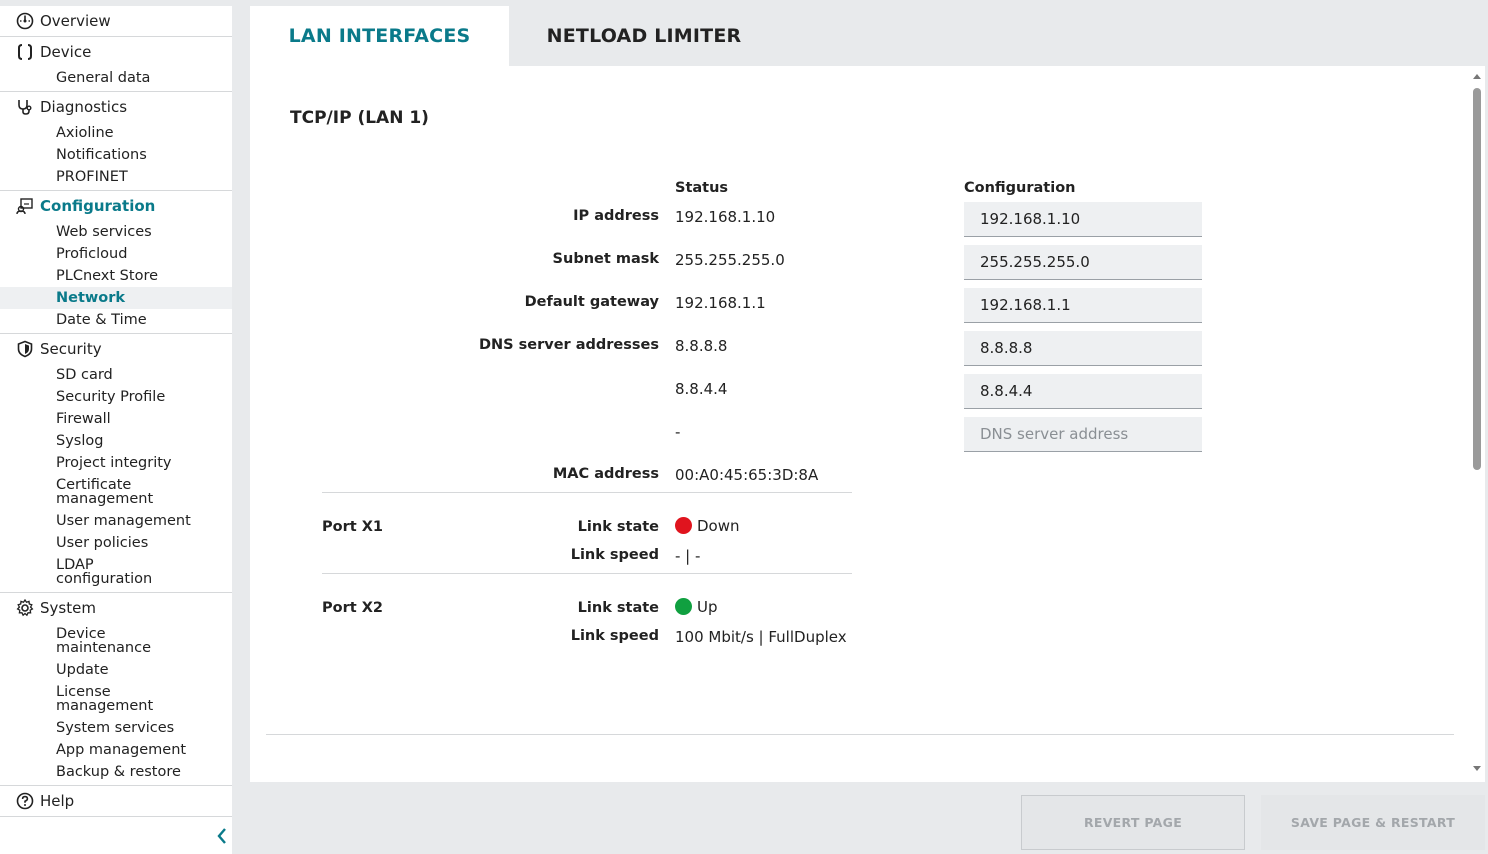 This screenshot has height=854, width=1488. What do you see at coordinates (116, 133) in the screenshot?
I see `nav-item-axioline: Axioline` at bounding box center [116, 133].